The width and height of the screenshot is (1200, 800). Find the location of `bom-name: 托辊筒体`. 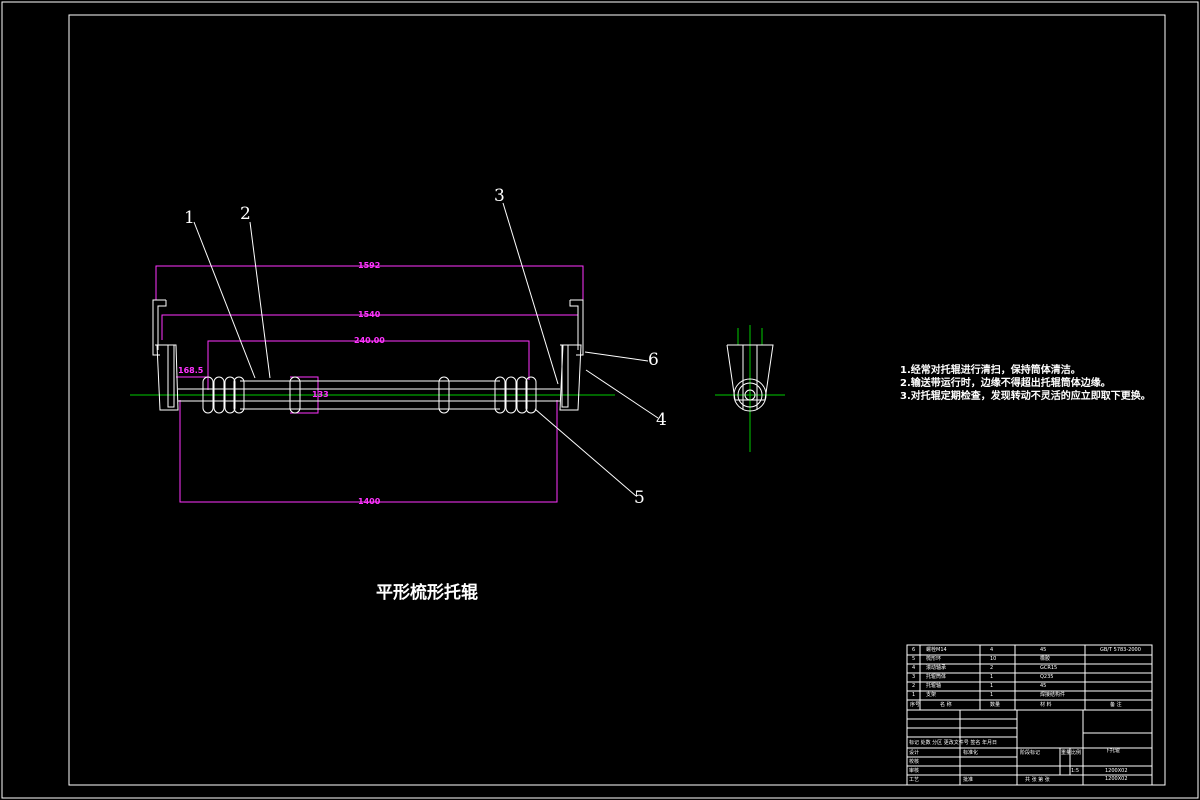

bom-name: 托辊筒体 is located at coordinates (936, 677).